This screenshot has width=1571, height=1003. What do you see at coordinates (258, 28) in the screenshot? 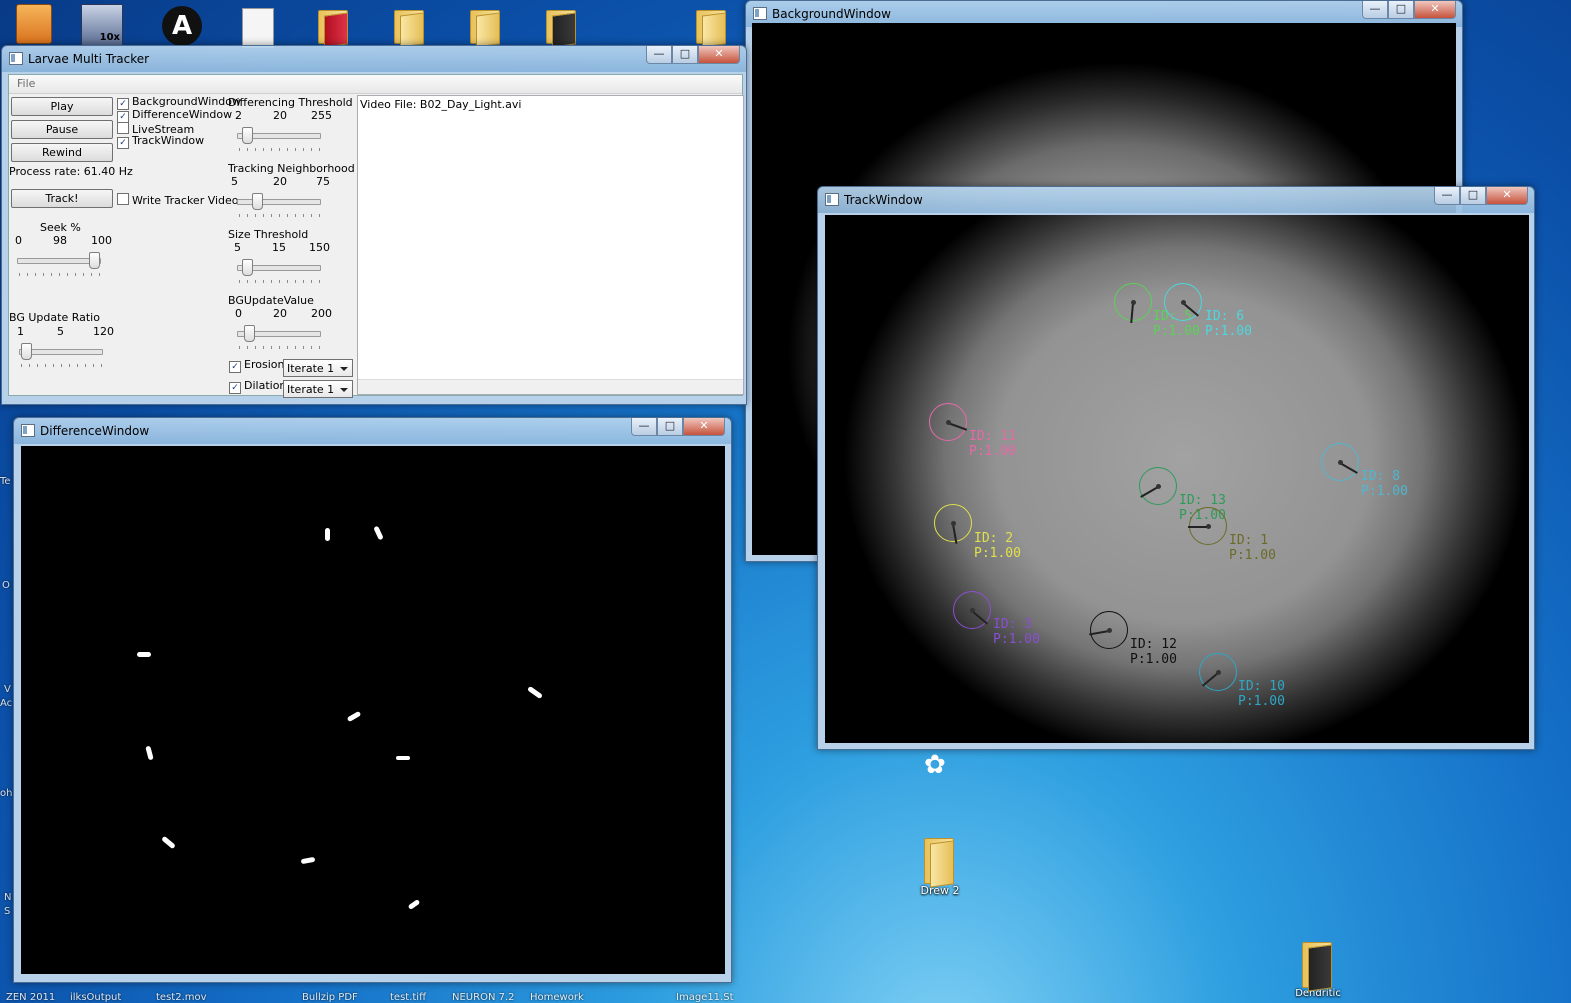
I see `desktop-icon-file` at bounding box center [258, 28].